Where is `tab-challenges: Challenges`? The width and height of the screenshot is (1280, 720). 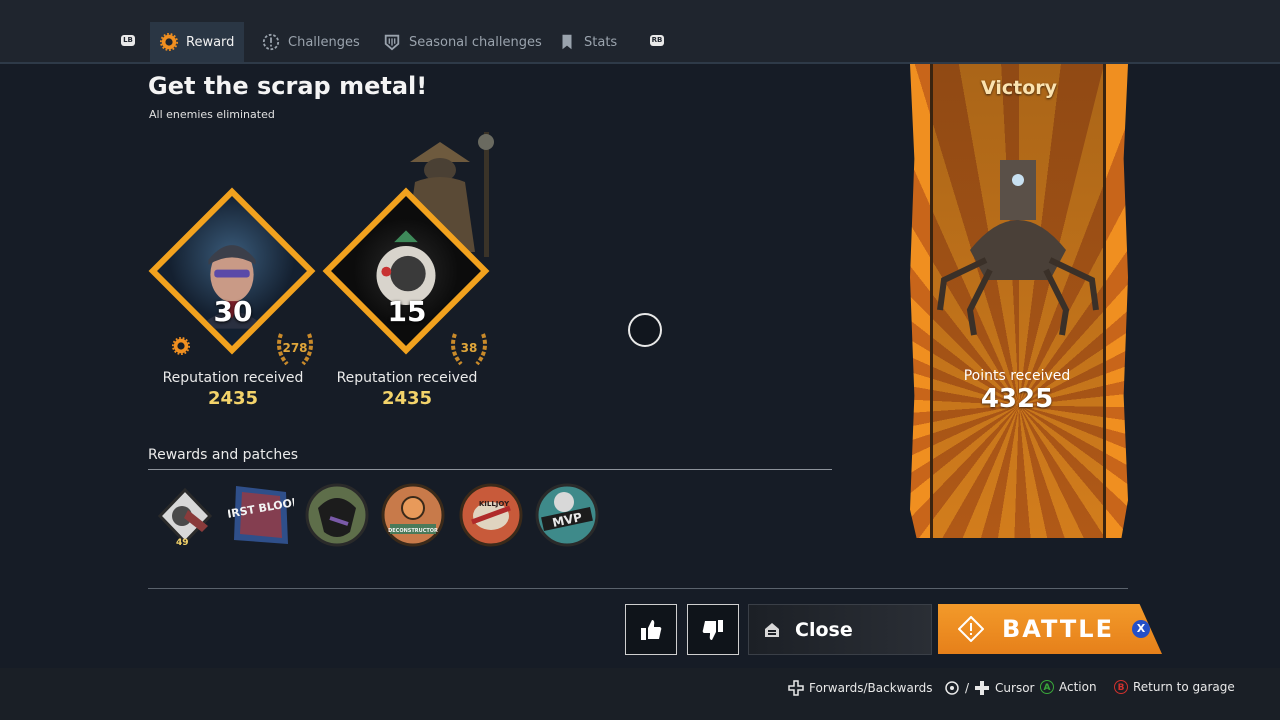 tab-challenges: Challenges is located at coordinates (311, 42).